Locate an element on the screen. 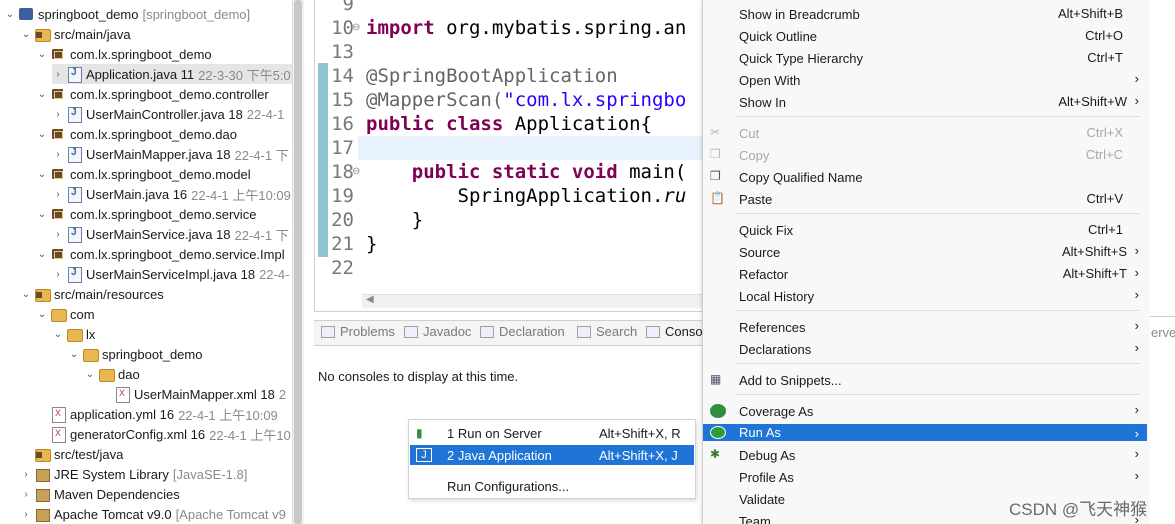 Image resolution: width=1175 pixels, height=524 pixels. tree-item: ⌄ dao is located at coordinates (112, 374).